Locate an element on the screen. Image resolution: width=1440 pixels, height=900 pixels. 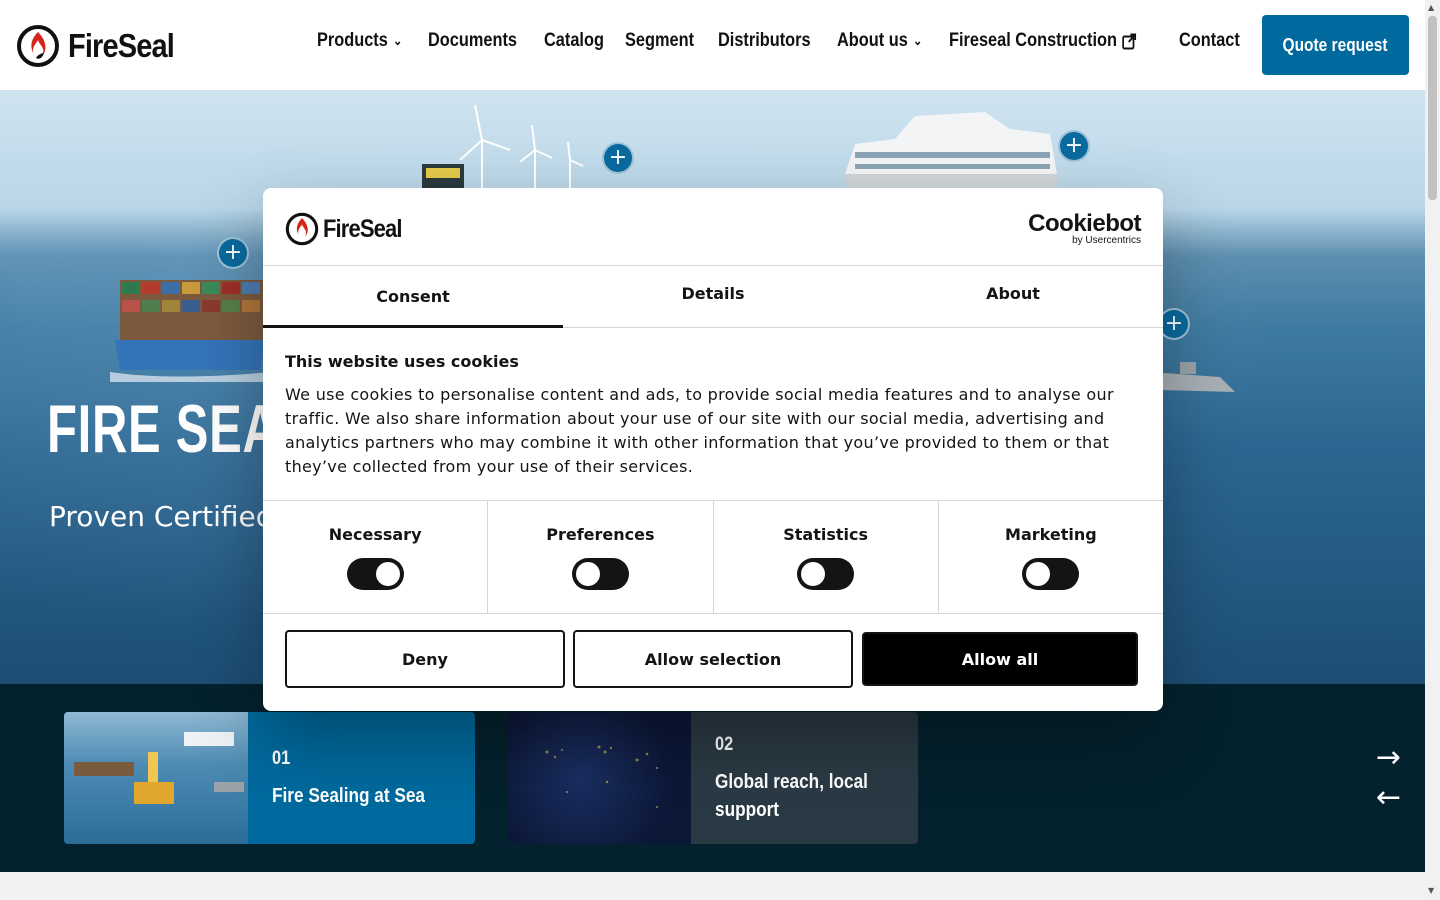
nav-documents: Documents is located at coordinates (472, 41).